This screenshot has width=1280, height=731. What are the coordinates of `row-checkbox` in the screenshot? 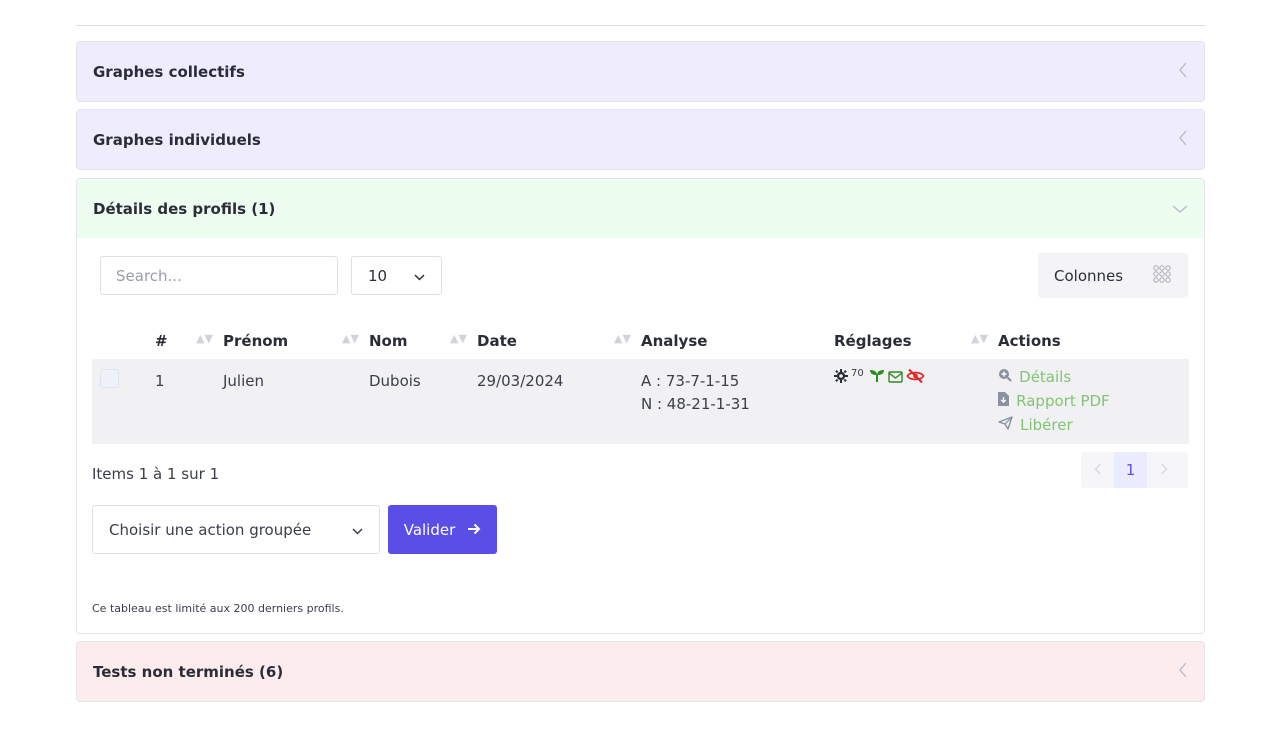 It's located at (109, 378).